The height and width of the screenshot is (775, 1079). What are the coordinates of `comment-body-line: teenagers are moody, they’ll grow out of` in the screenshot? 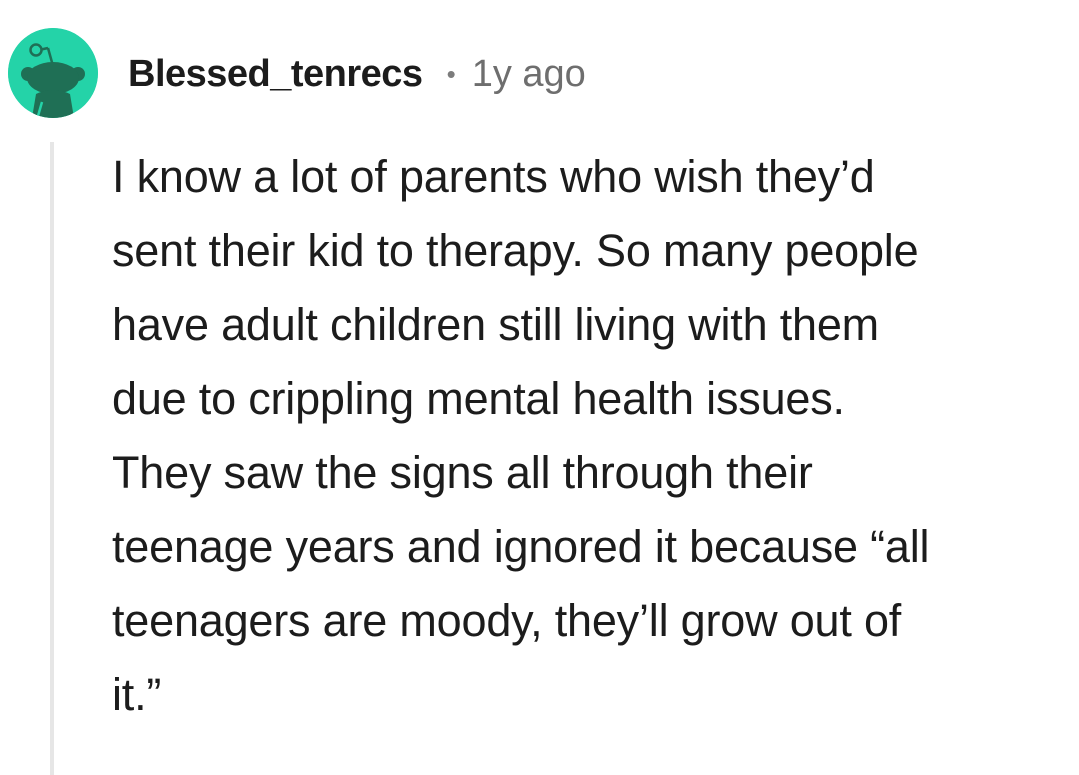 It's located at (507, 620).